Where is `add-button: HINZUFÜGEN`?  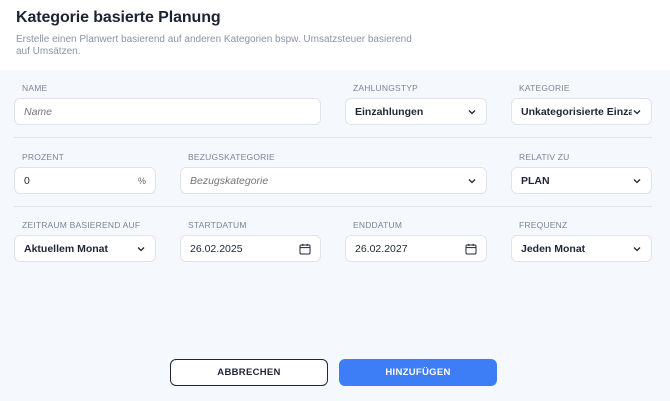
add-button: HINZUFÜGEN is located at coordinates (418, 372).